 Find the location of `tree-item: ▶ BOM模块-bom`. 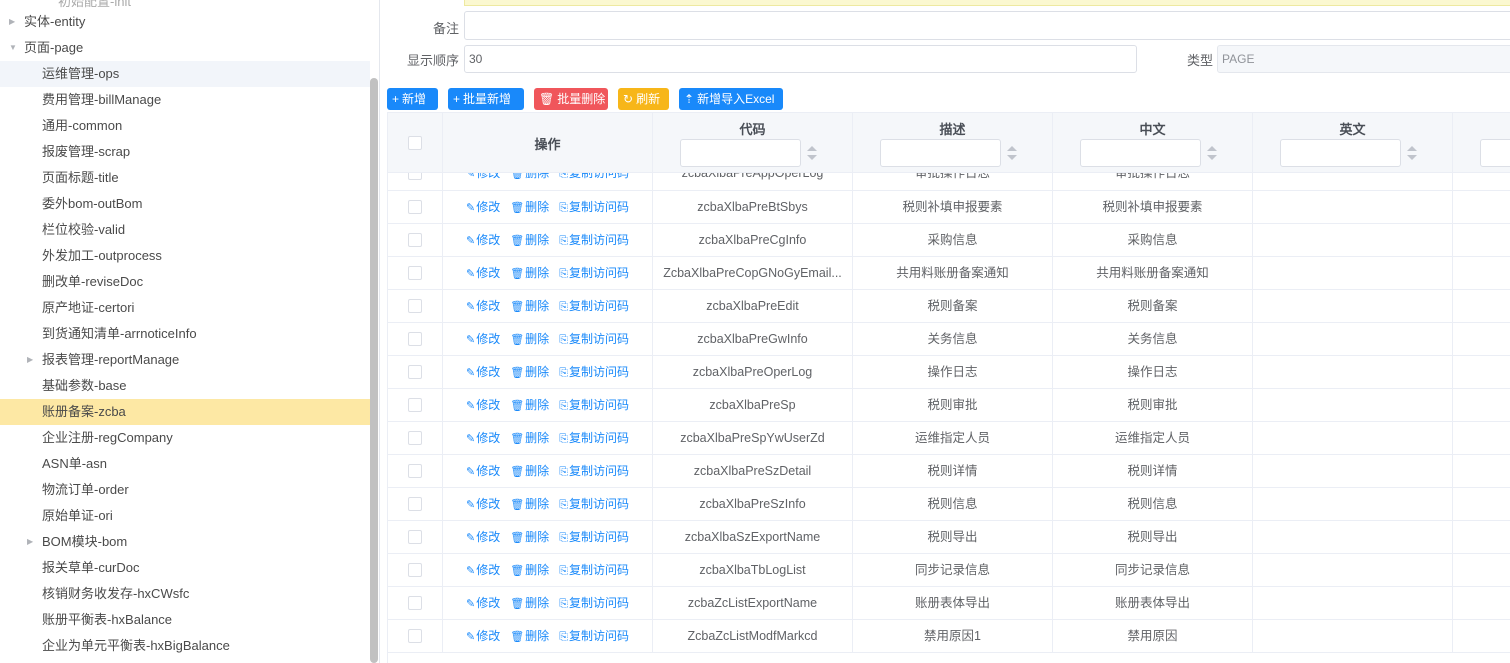

tree-item: ▶ BOM模块-bom is located at coordinates (185, 542).